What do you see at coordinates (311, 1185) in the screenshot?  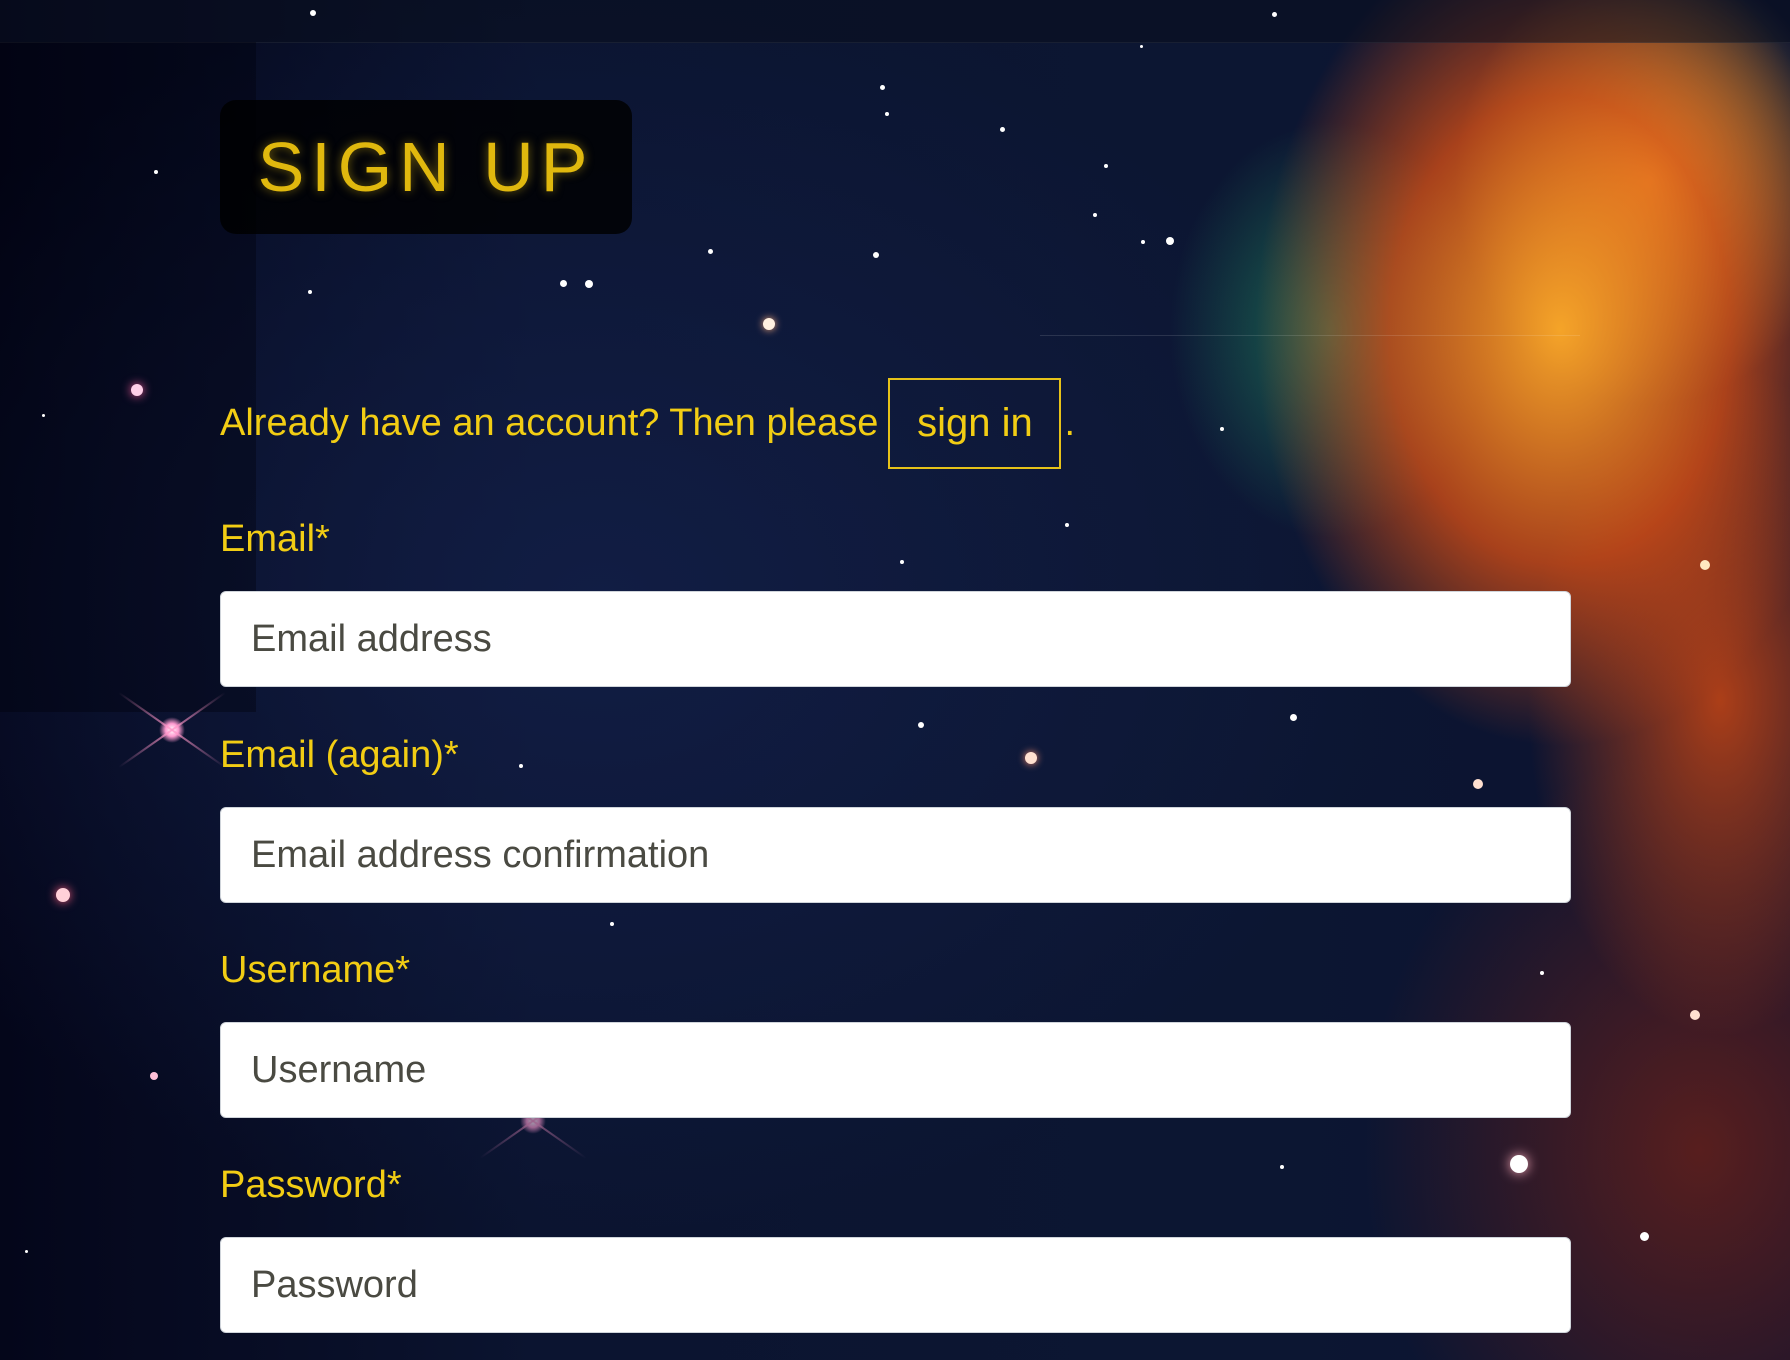 I see `password-label: Password*` at bounding box center [311, 1185].